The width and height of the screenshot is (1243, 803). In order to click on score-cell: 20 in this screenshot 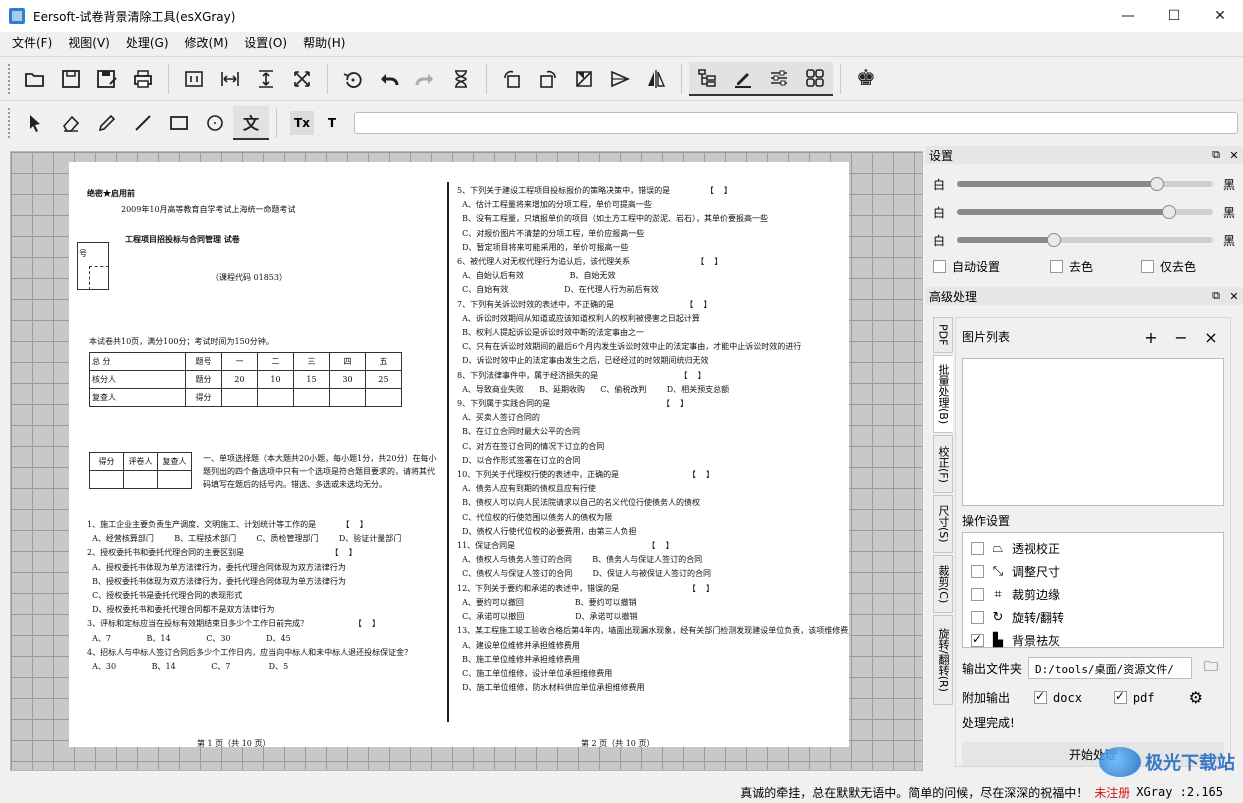, I will do `click(239, 379)`.